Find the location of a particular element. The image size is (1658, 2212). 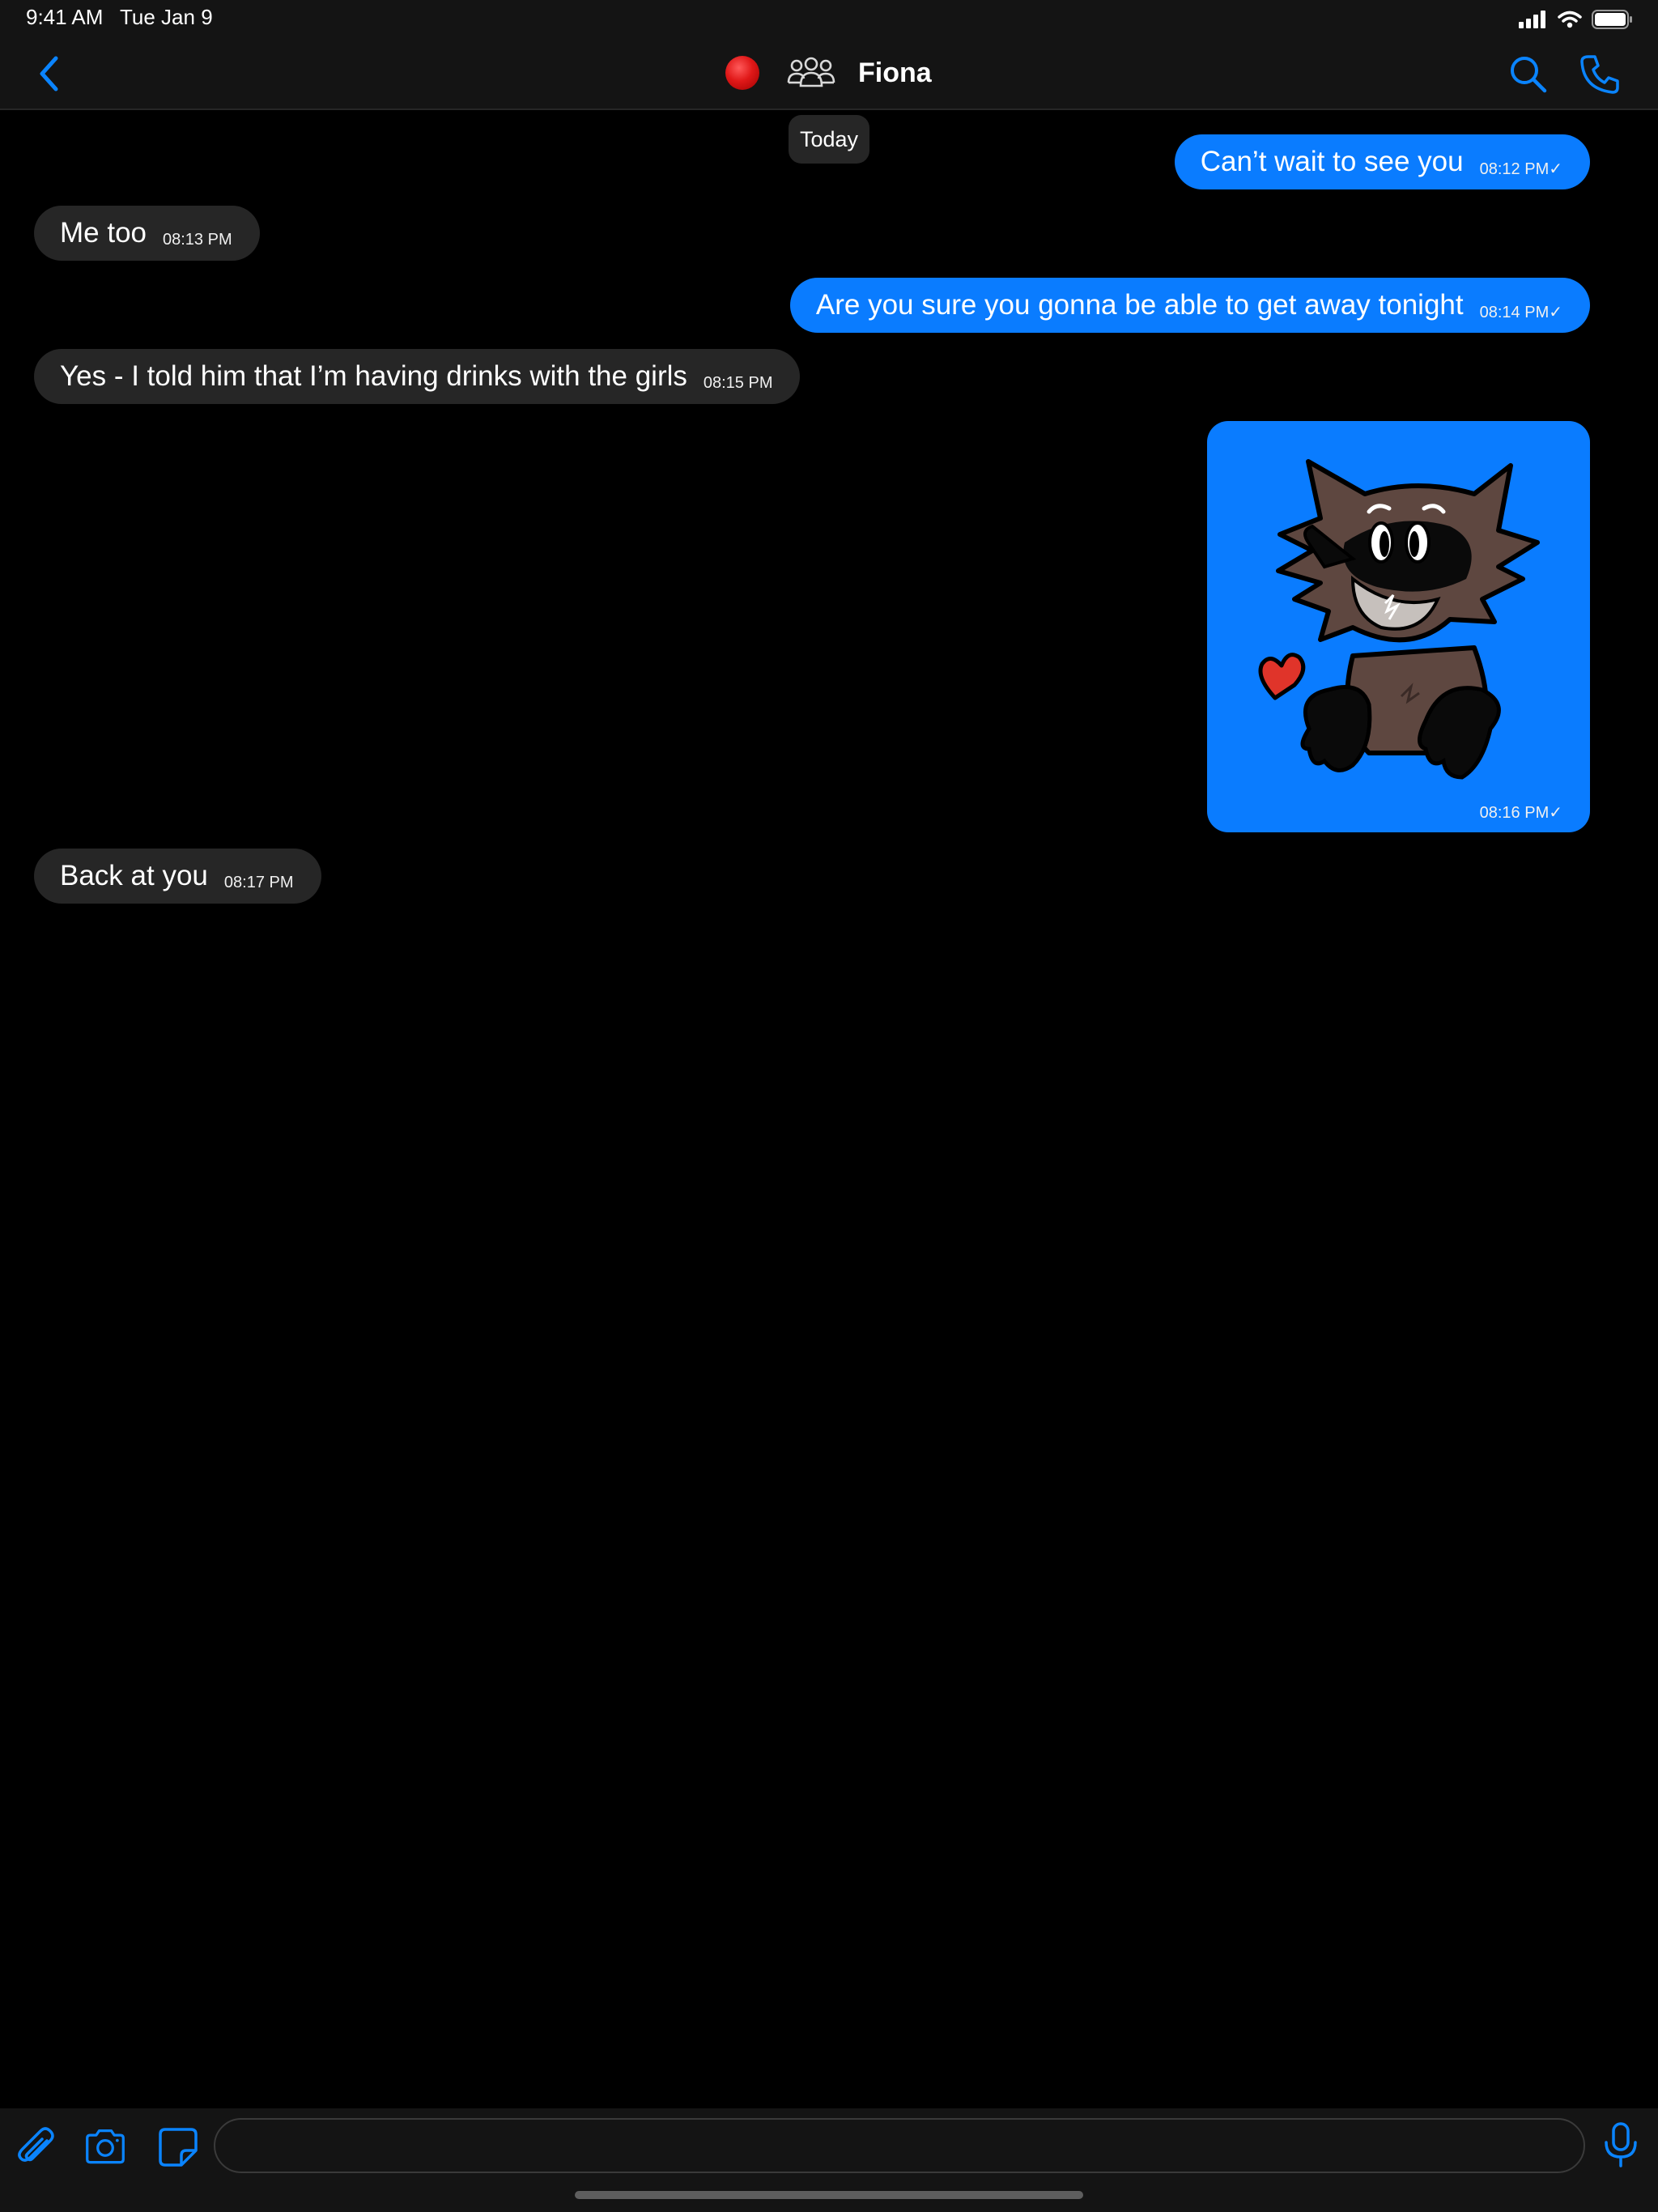

message-bubble-incoming: Me too 08:13 PM is located at coordinates (147, 234).